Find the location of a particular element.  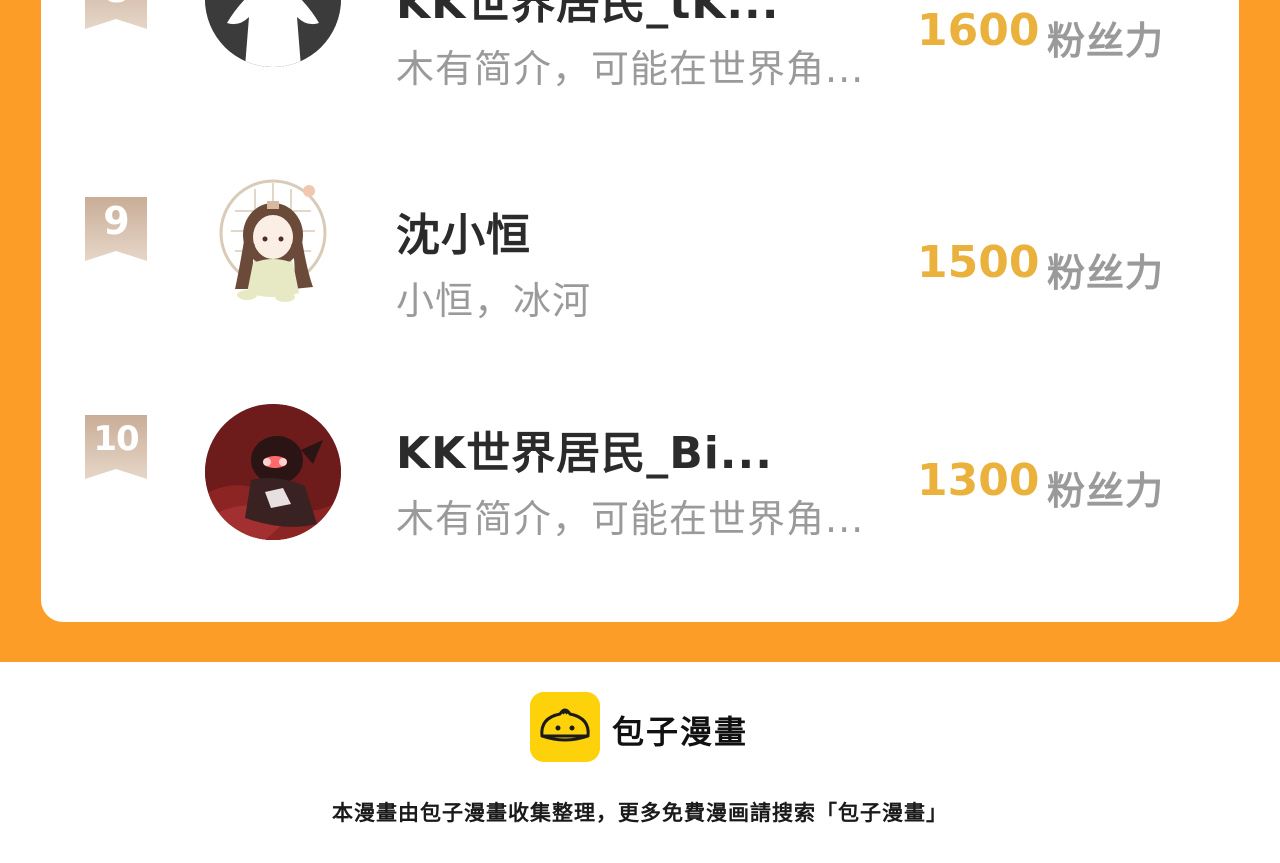

chibi-character-avatar-icon is located at coordinates (273, 239).